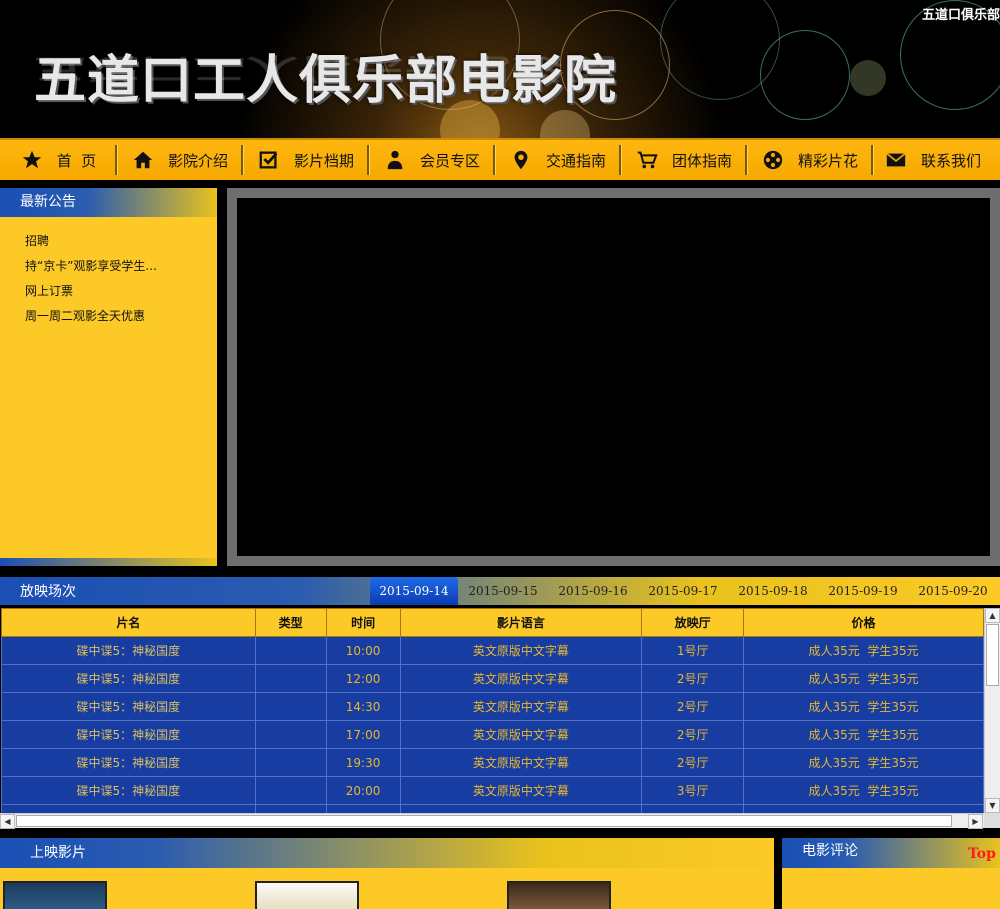 The height and width of the screenshot is (909, 1000). I want to click on nav-label: 影片档期, so click(323, 160).